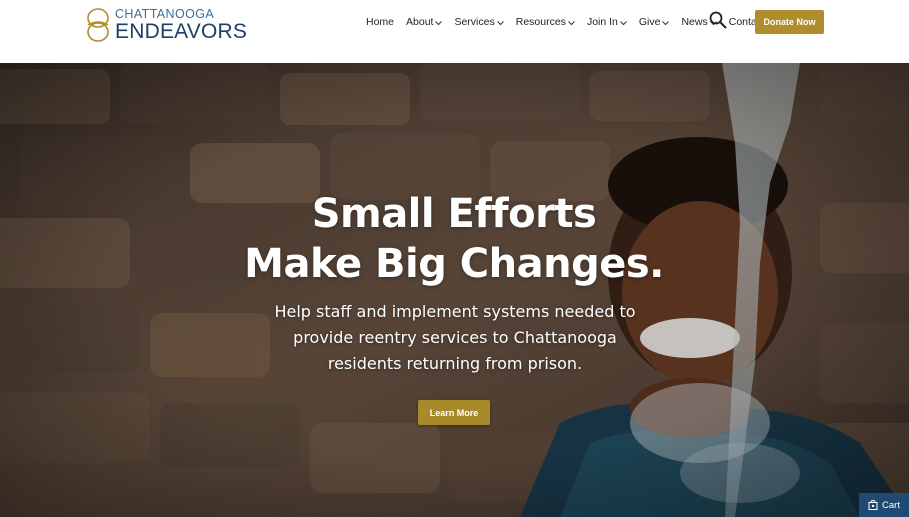  What do you see at coordinates (454, 239) in the screenshot?
I see `hero-headline: Small Efforts Make Big Changes.` at bounding box center [454, 239].